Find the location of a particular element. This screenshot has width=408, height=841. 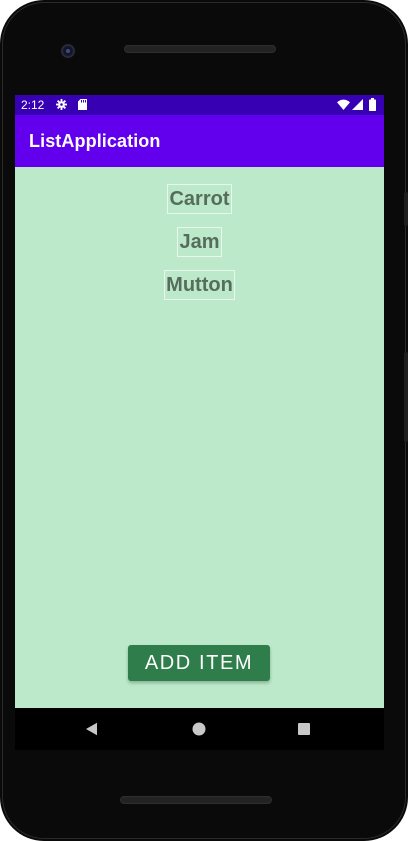

volume-rocker is located at coordinates (406, 397).